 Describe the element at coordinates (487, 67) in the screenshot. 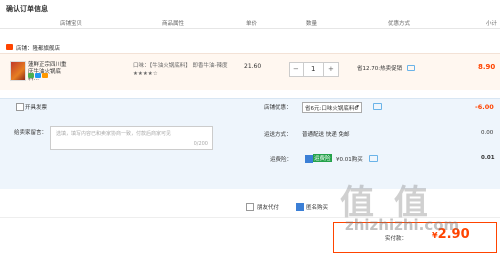

I see `item-subtotal: 8.90` at that location.